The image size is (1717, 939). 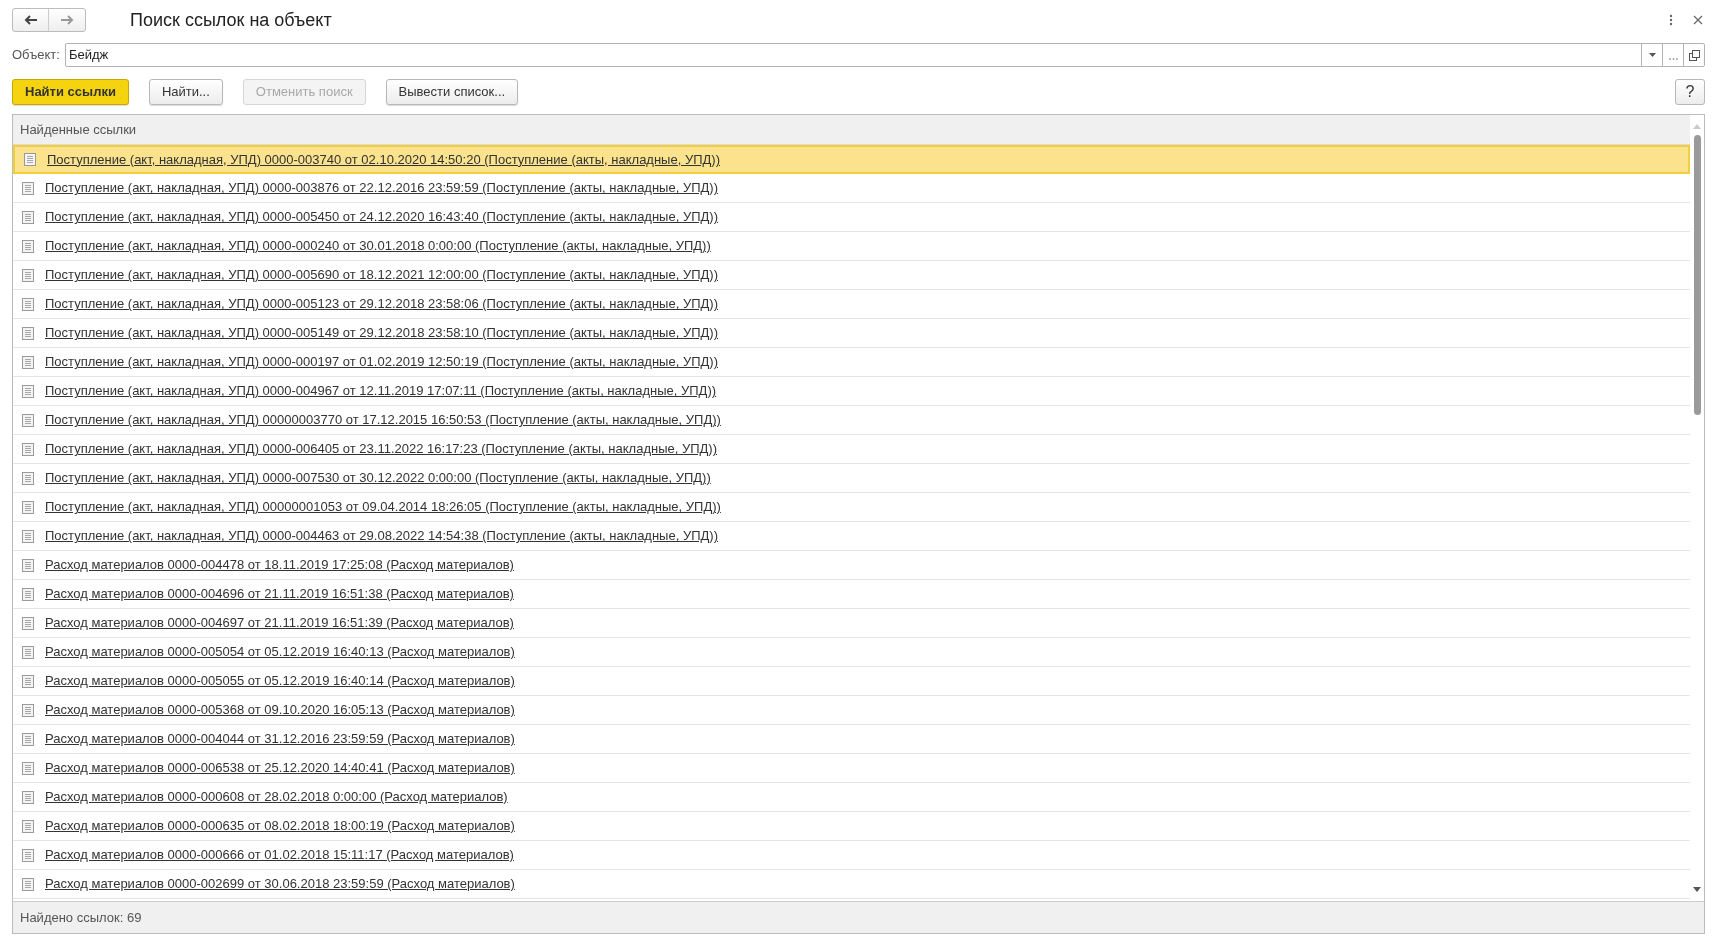 I want to click on column-header: Найденные ссылки, so click(x=78, y=129).